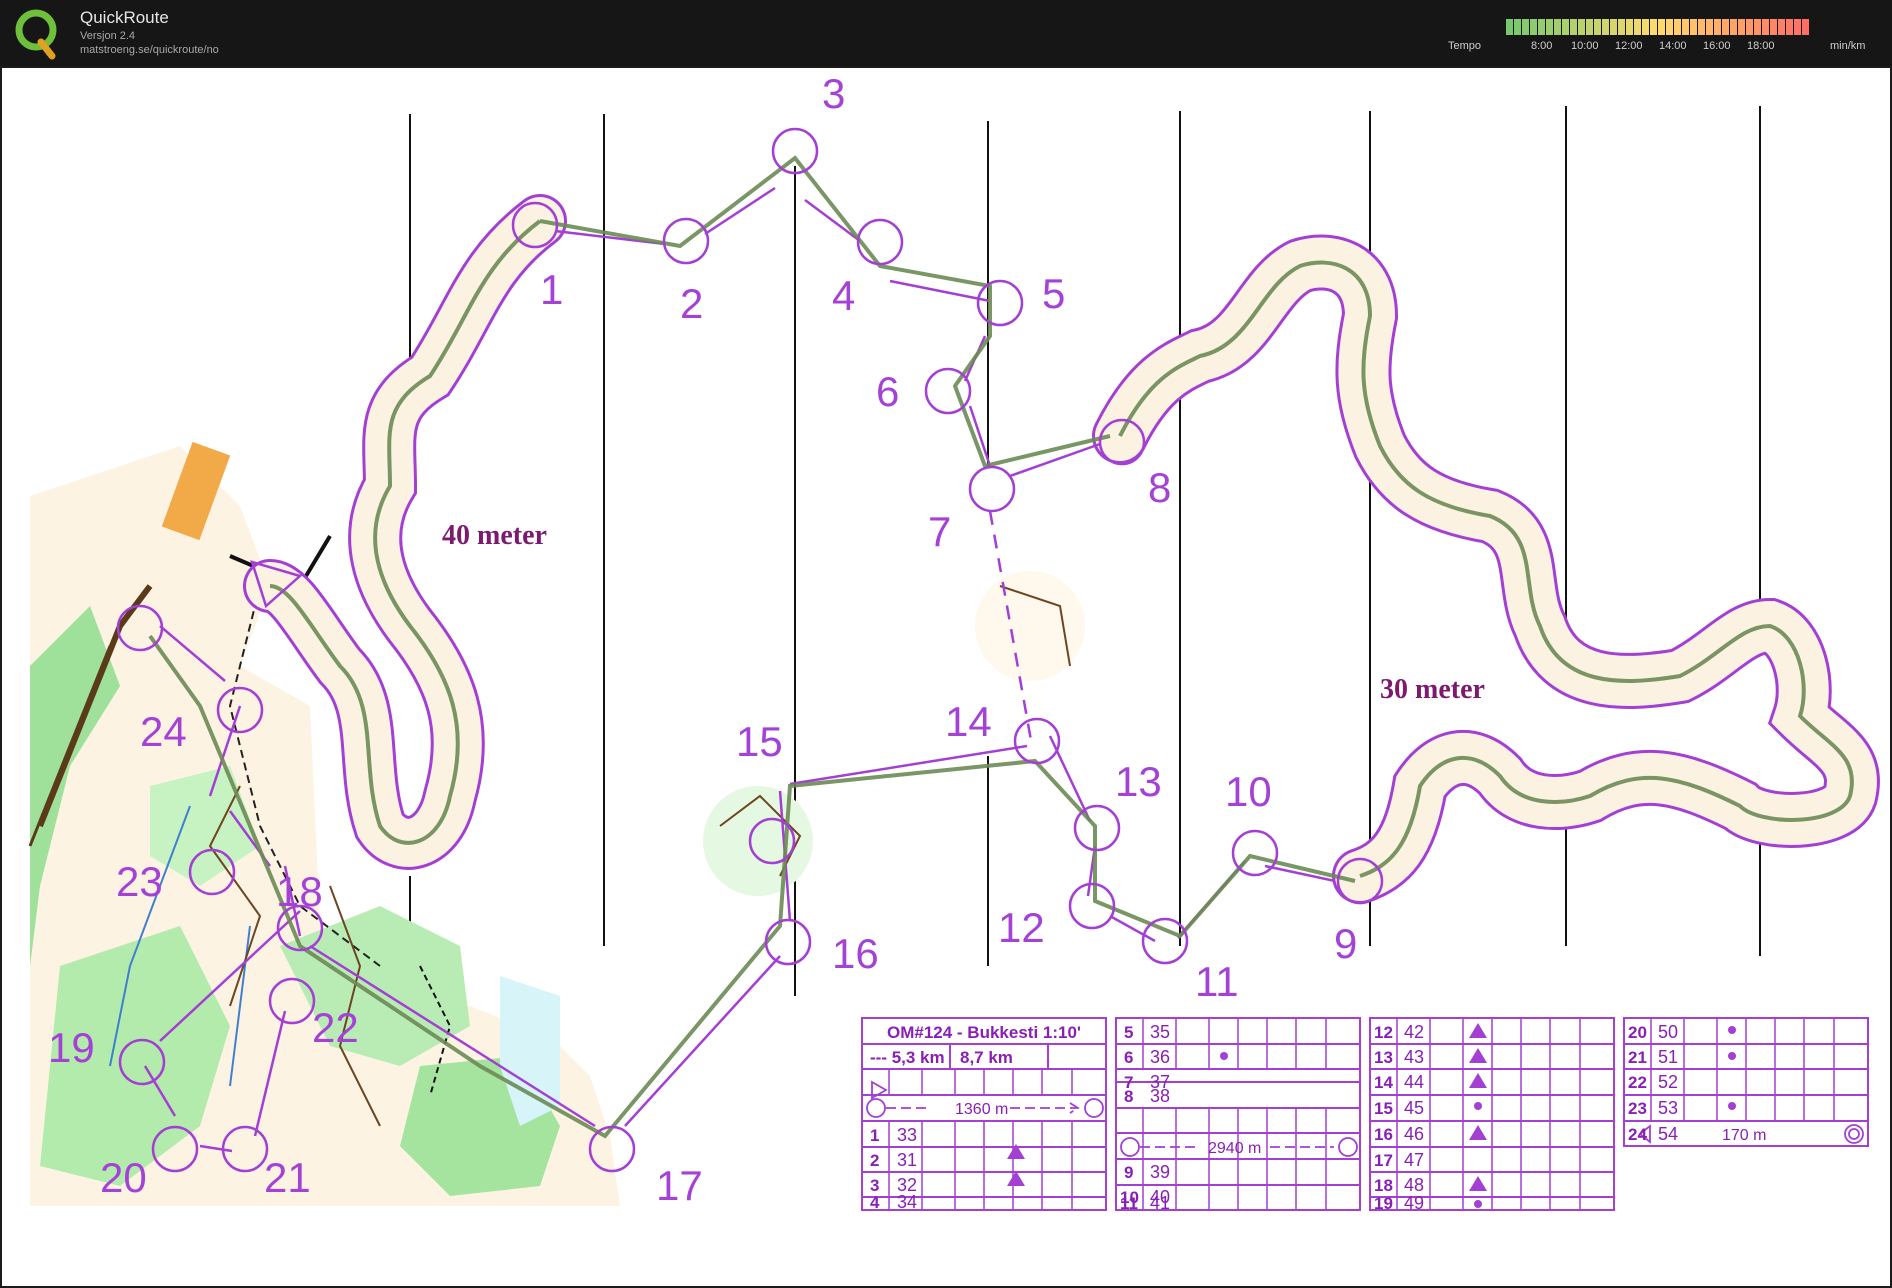 Image resolution: width=1892 pixels, height=1288 pixels. Describe the element at coordinates (1128, 1096) in the screenshot. I see `control-seq: 8` at that location.